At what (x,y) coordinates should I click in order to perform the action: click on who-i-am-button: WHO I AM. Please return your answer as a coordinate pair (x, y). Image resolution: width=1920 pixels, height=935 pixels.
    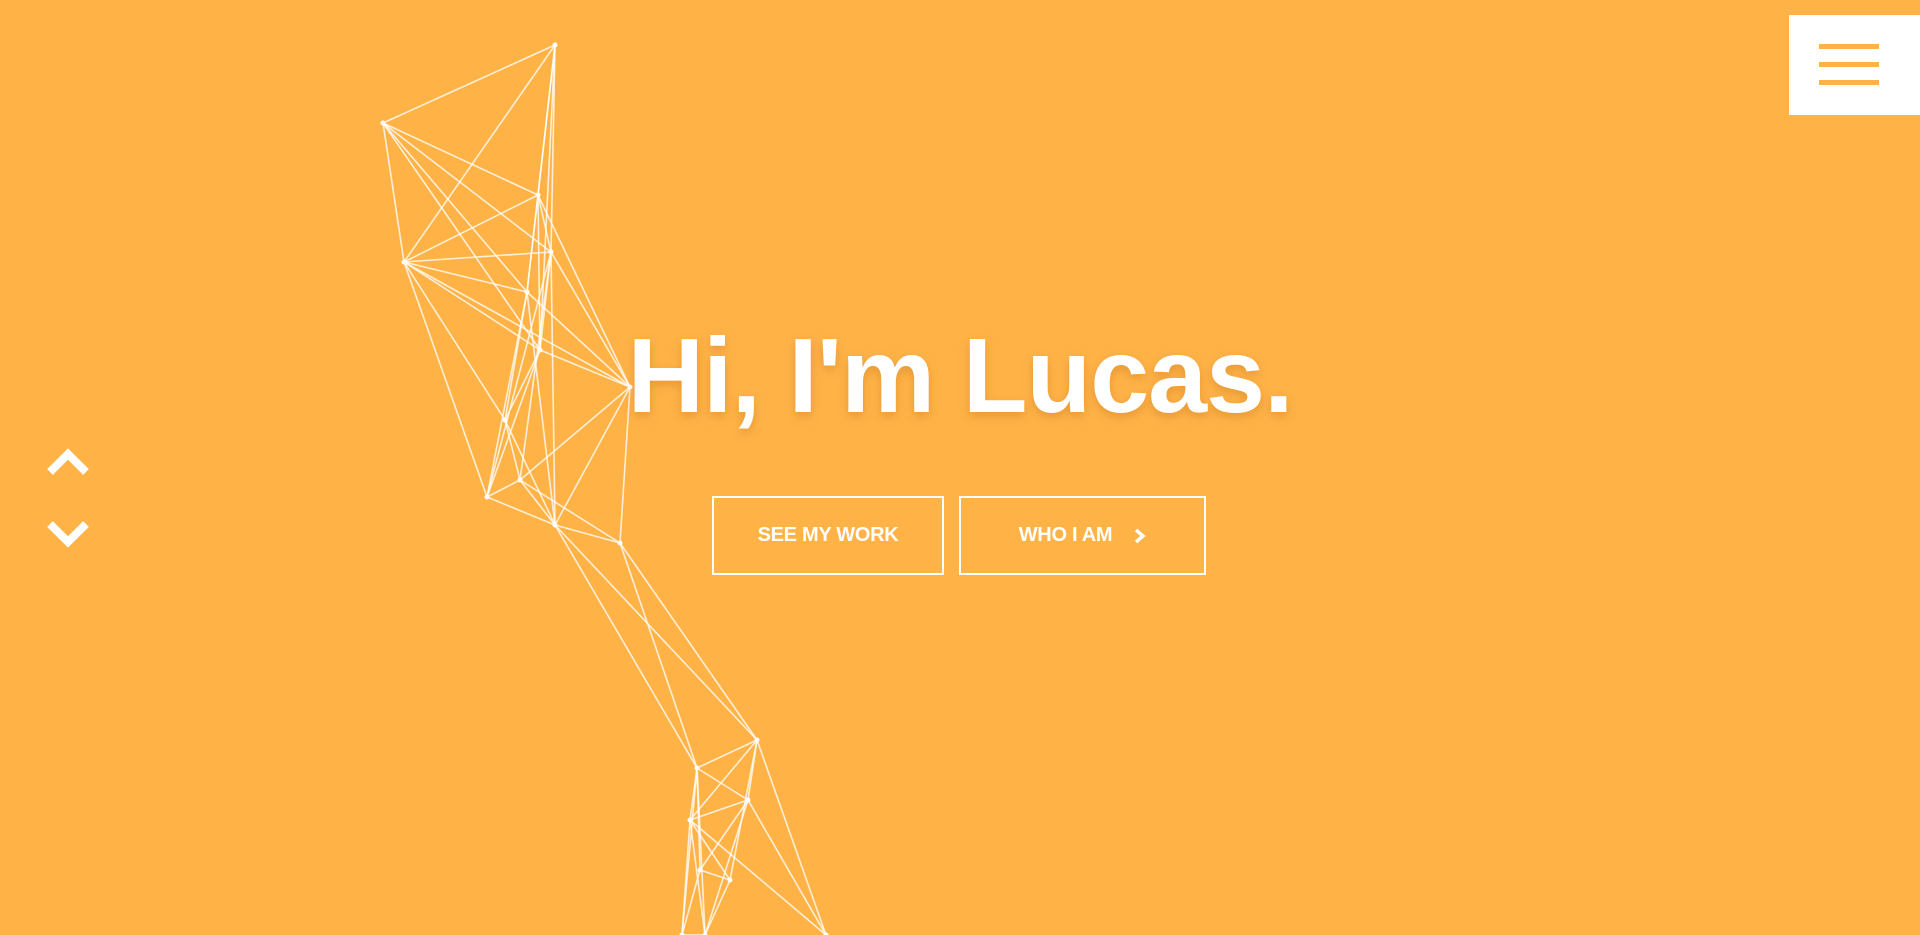
    Looking at the image, I should click on (1082, 535).